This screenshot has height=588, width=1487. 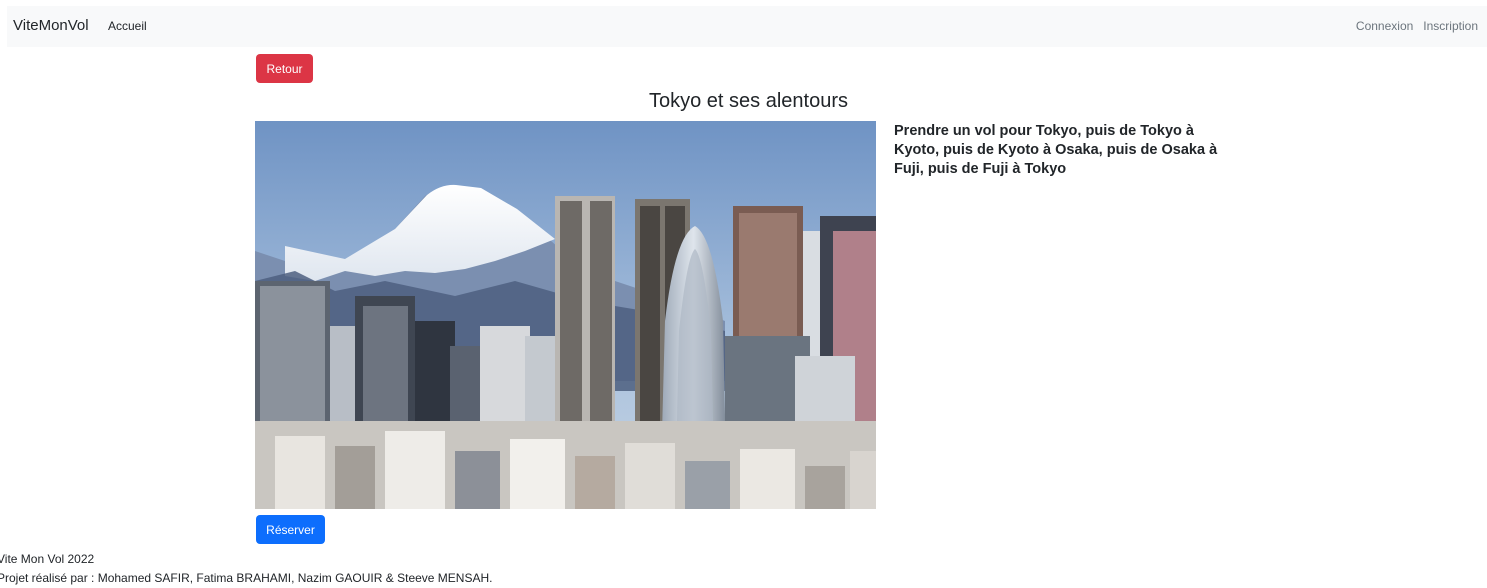 What do you see at coordinates (127, 26) in the screenshot?
I see `nav-link-home: Accueil` at bounding box center [127, 26].